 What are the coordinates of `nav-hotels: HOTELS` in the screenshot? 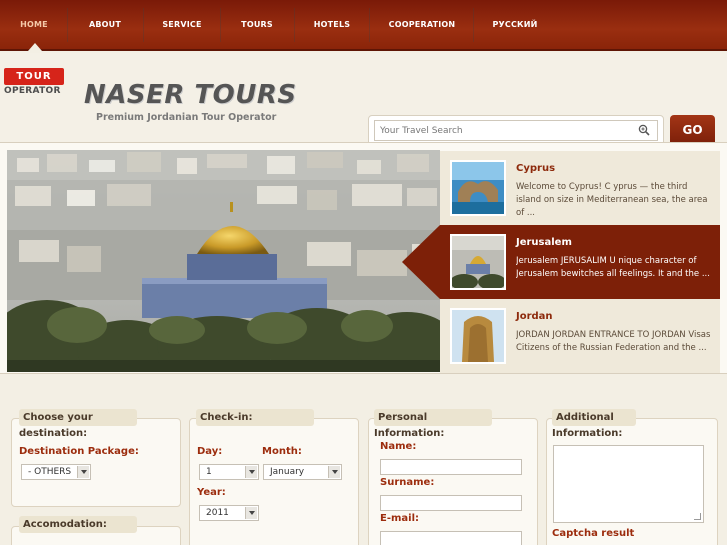 It's located at (332, 25).